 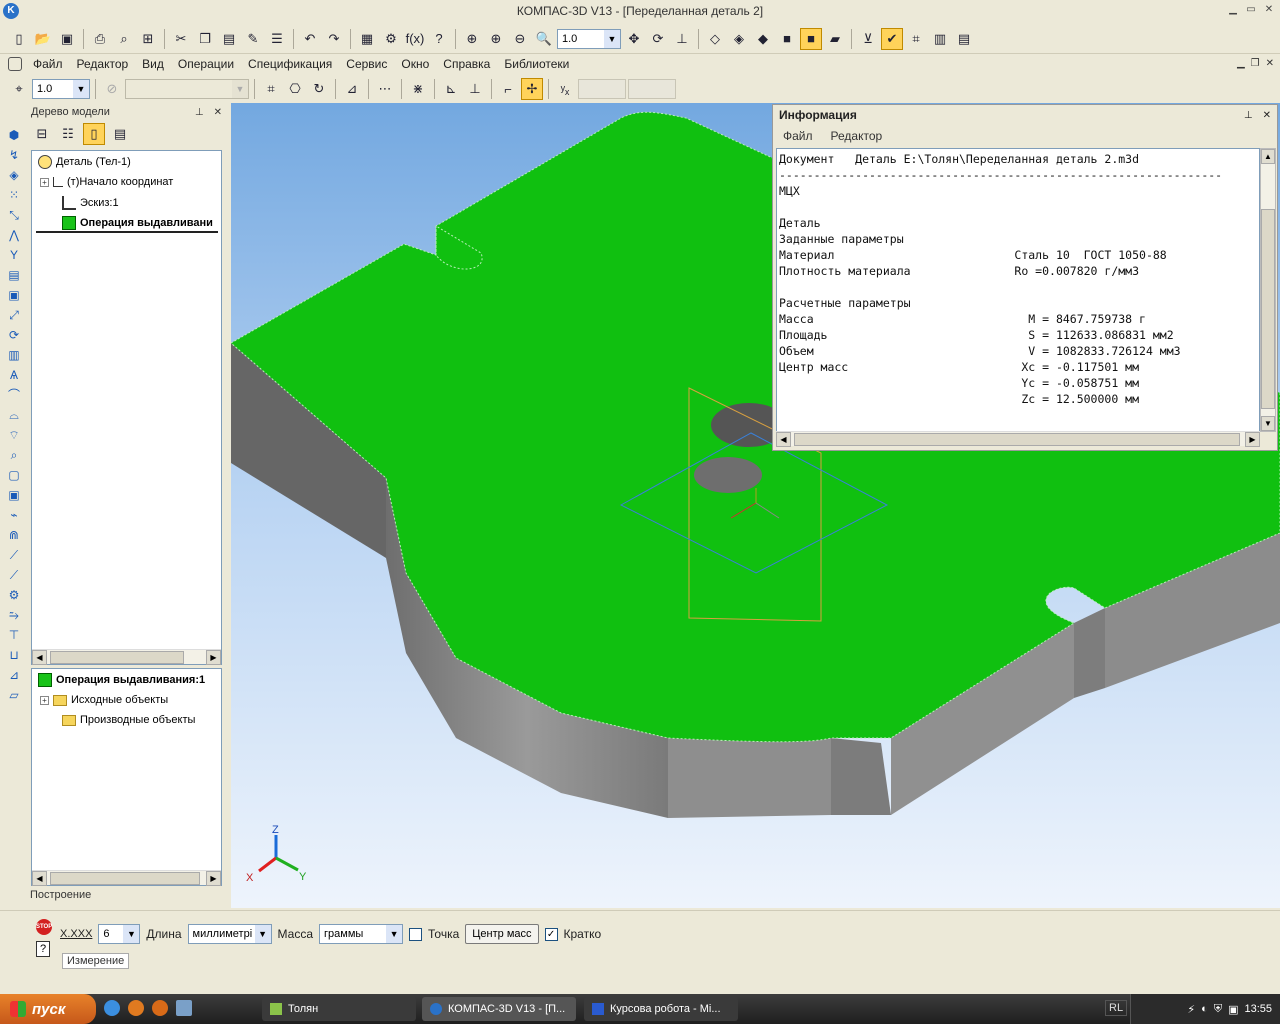 I want to click on variables-icon: f(x), so click(x=415, y=39).